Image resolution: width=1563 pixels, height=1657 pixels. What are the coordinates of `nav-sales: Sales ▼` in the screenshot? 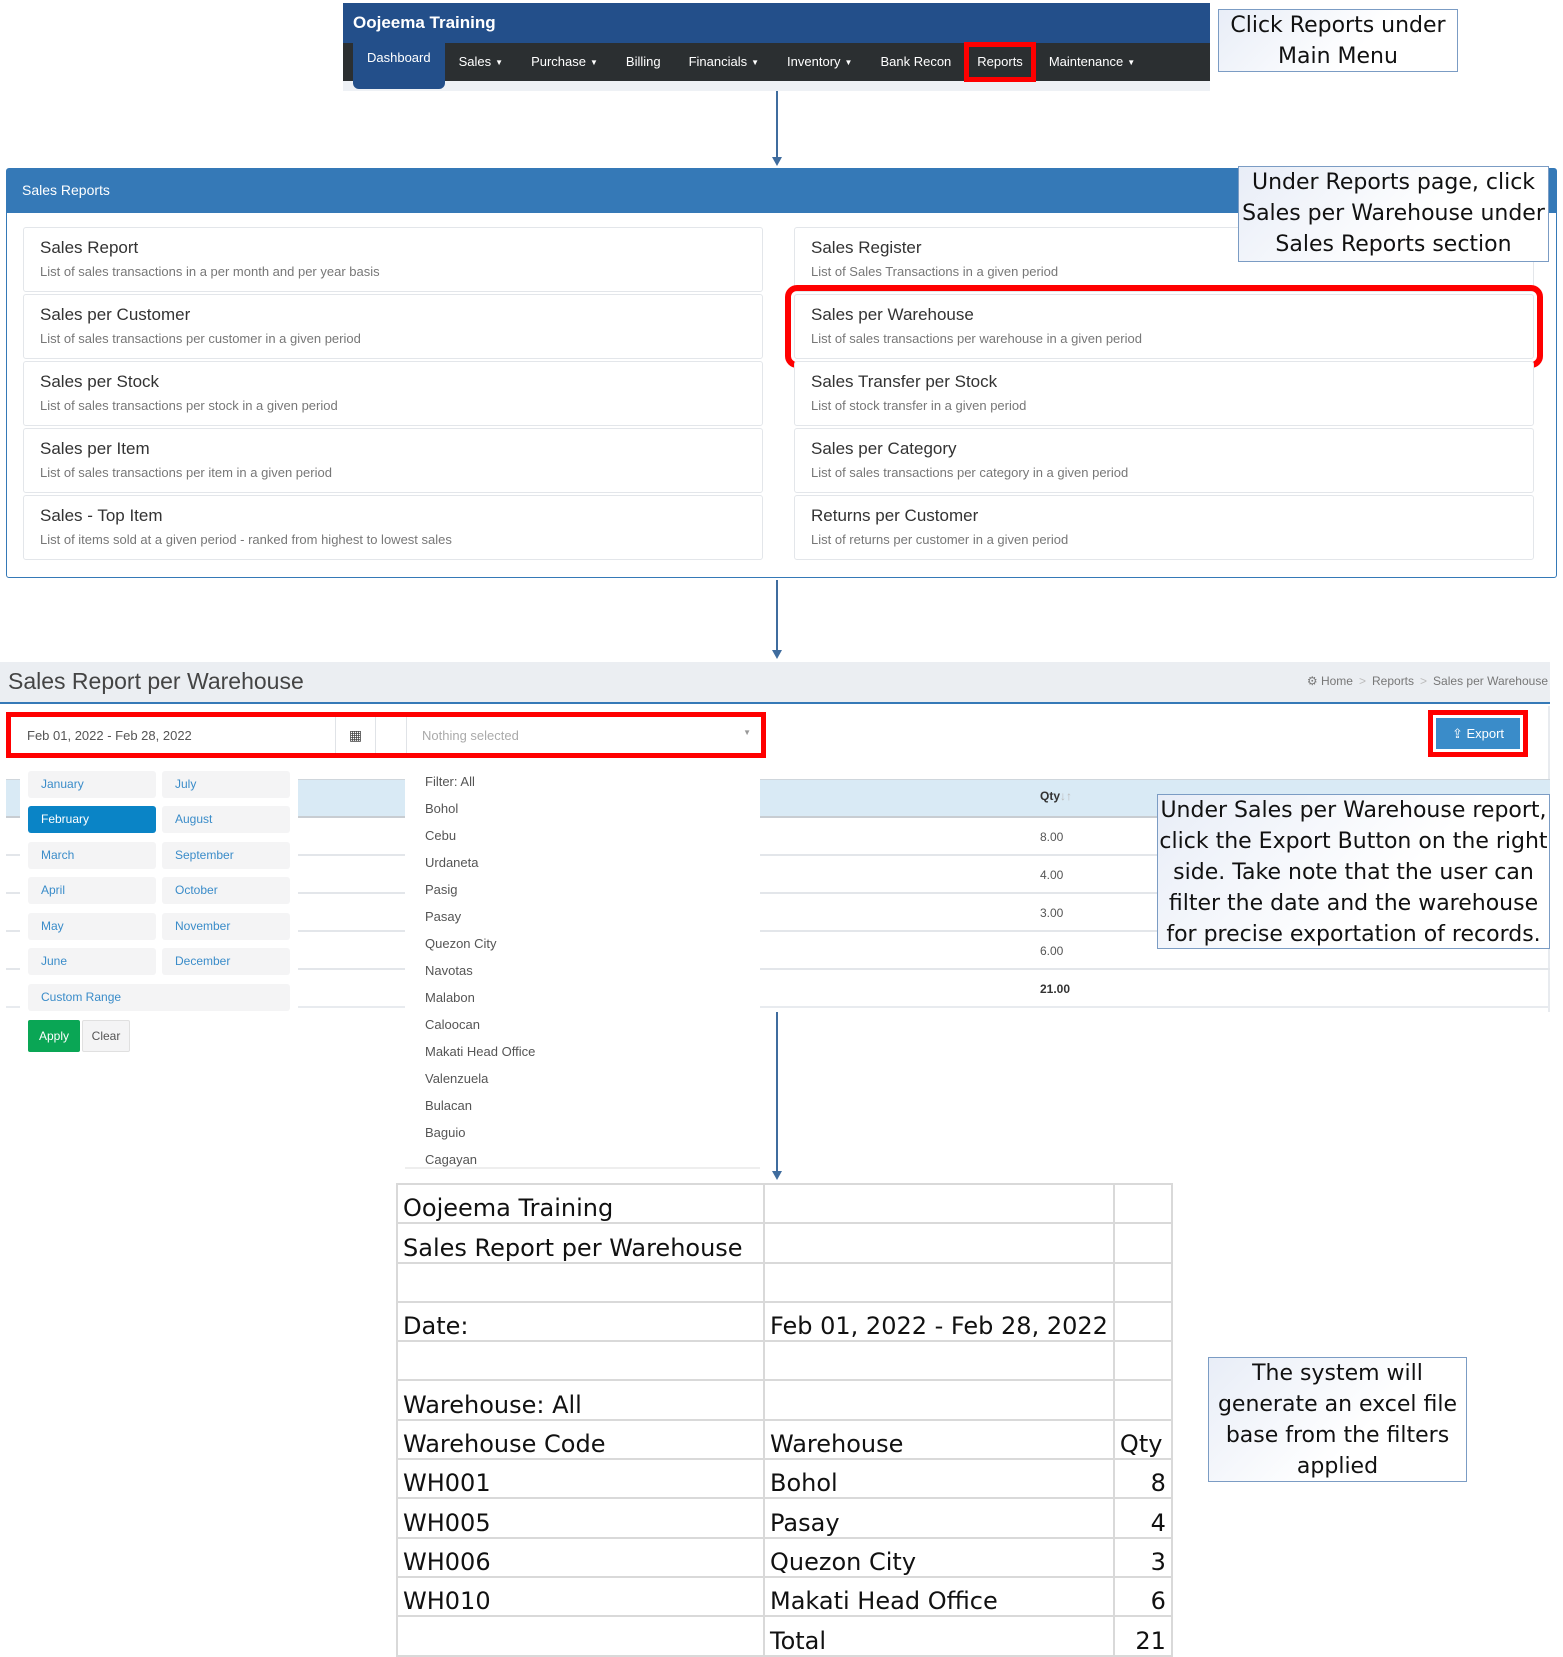 It's located at (481, 62).